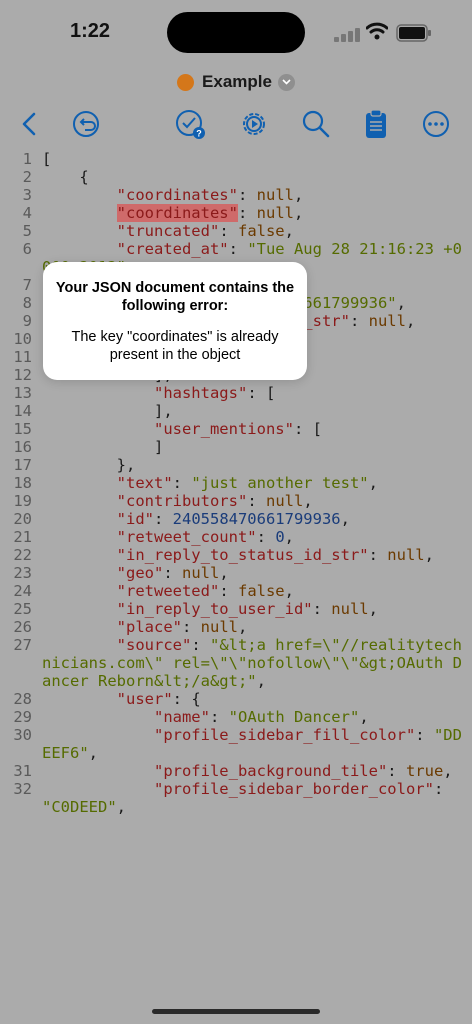 The height and width of the screenshot is (1024, 472). I want to click on code-text: "user_mentions": [, so click(237, 429).